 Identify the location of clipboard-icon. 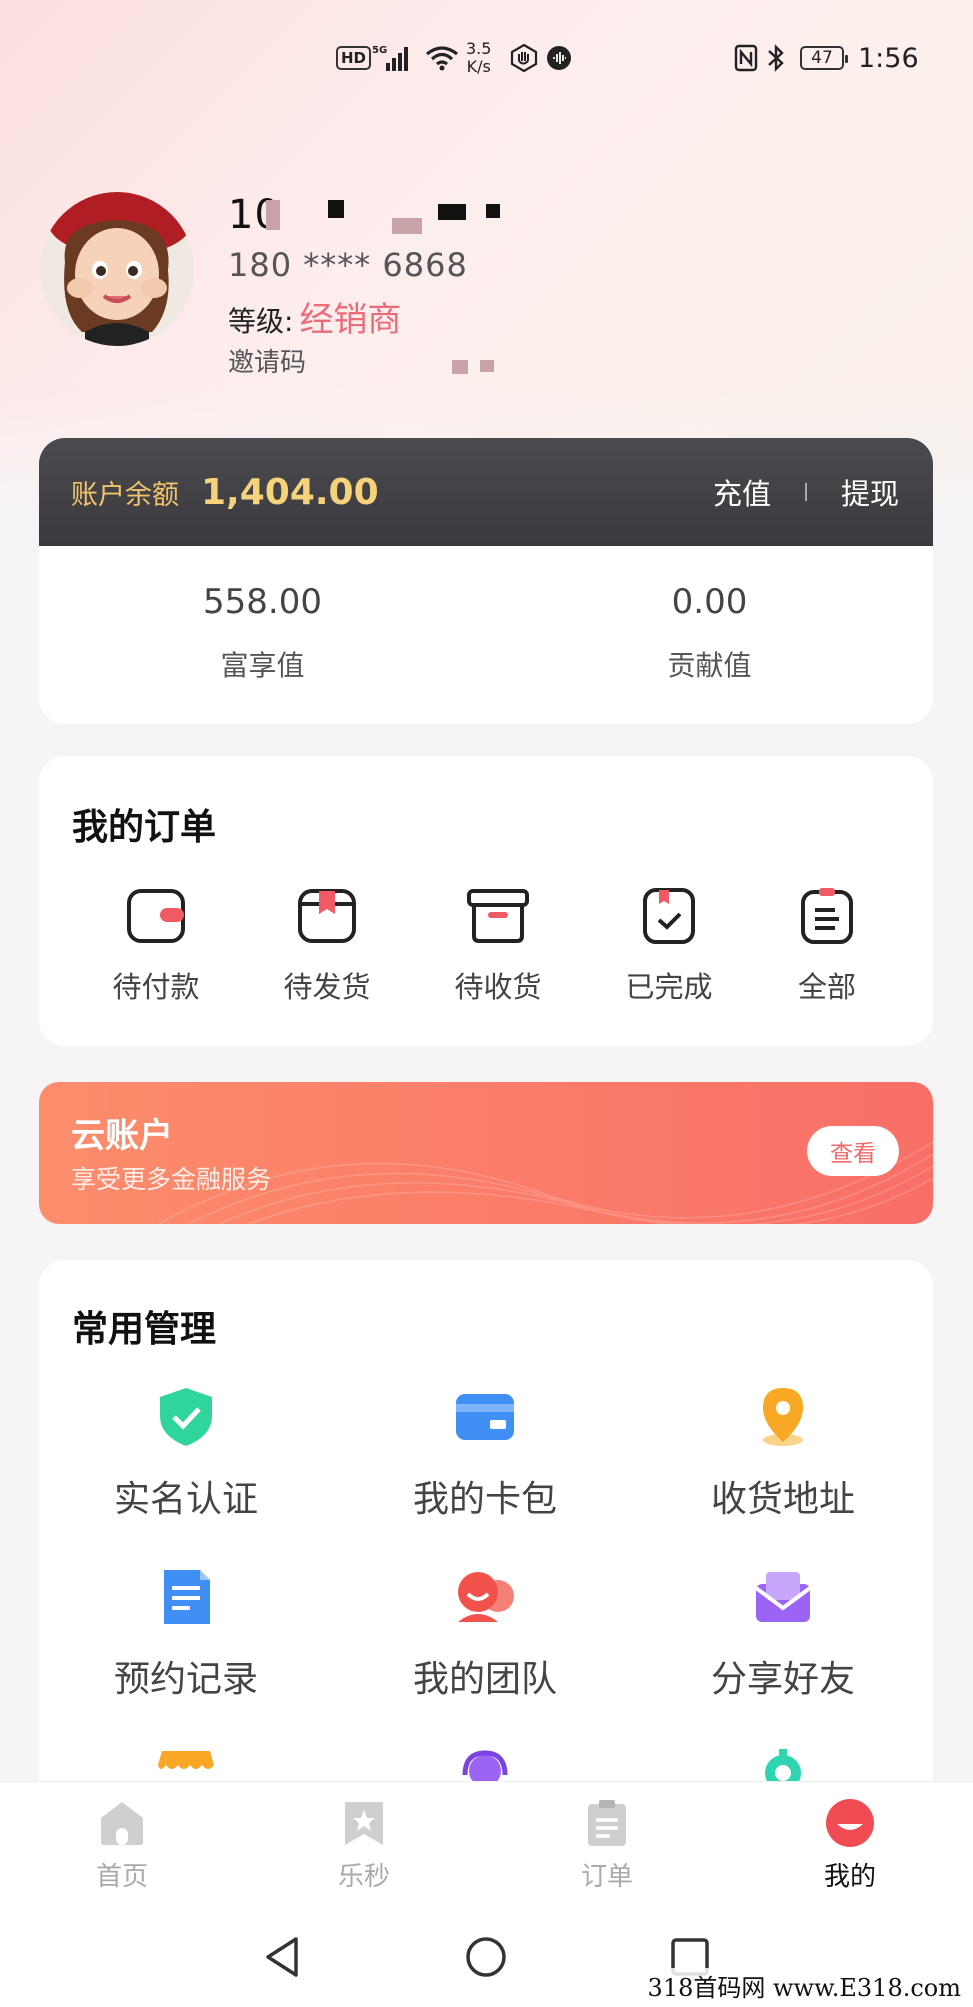
(607, 1823).